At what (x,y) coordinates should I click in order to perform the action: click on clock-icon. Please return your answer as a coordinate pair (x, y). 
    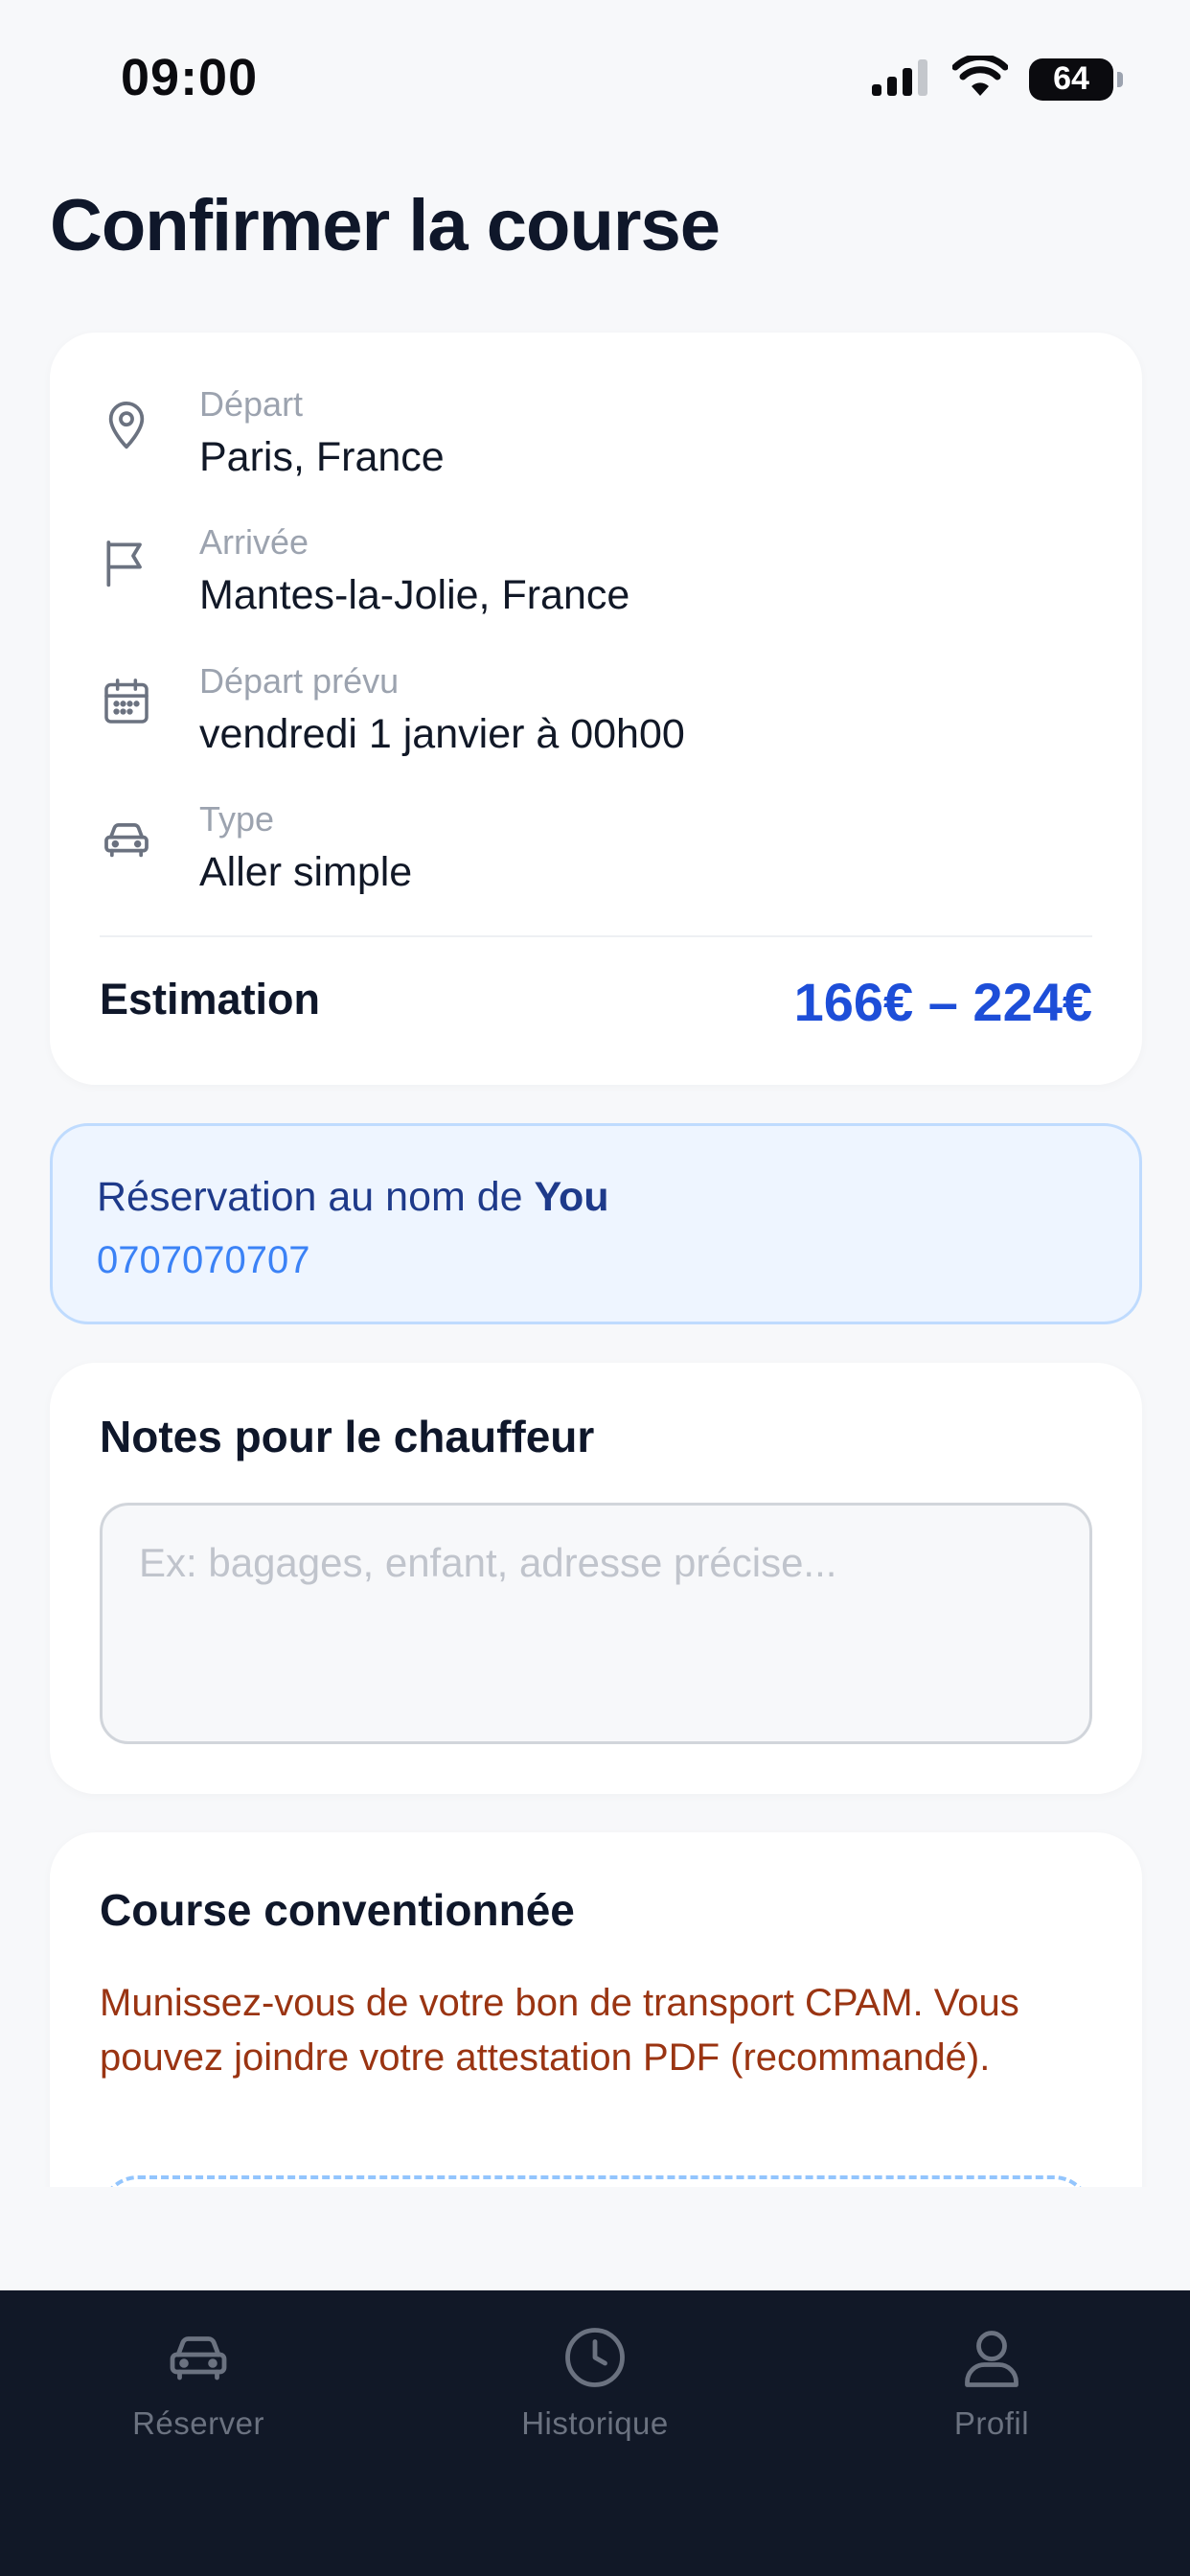
    Looking at the image, I should click on (595, 2357).